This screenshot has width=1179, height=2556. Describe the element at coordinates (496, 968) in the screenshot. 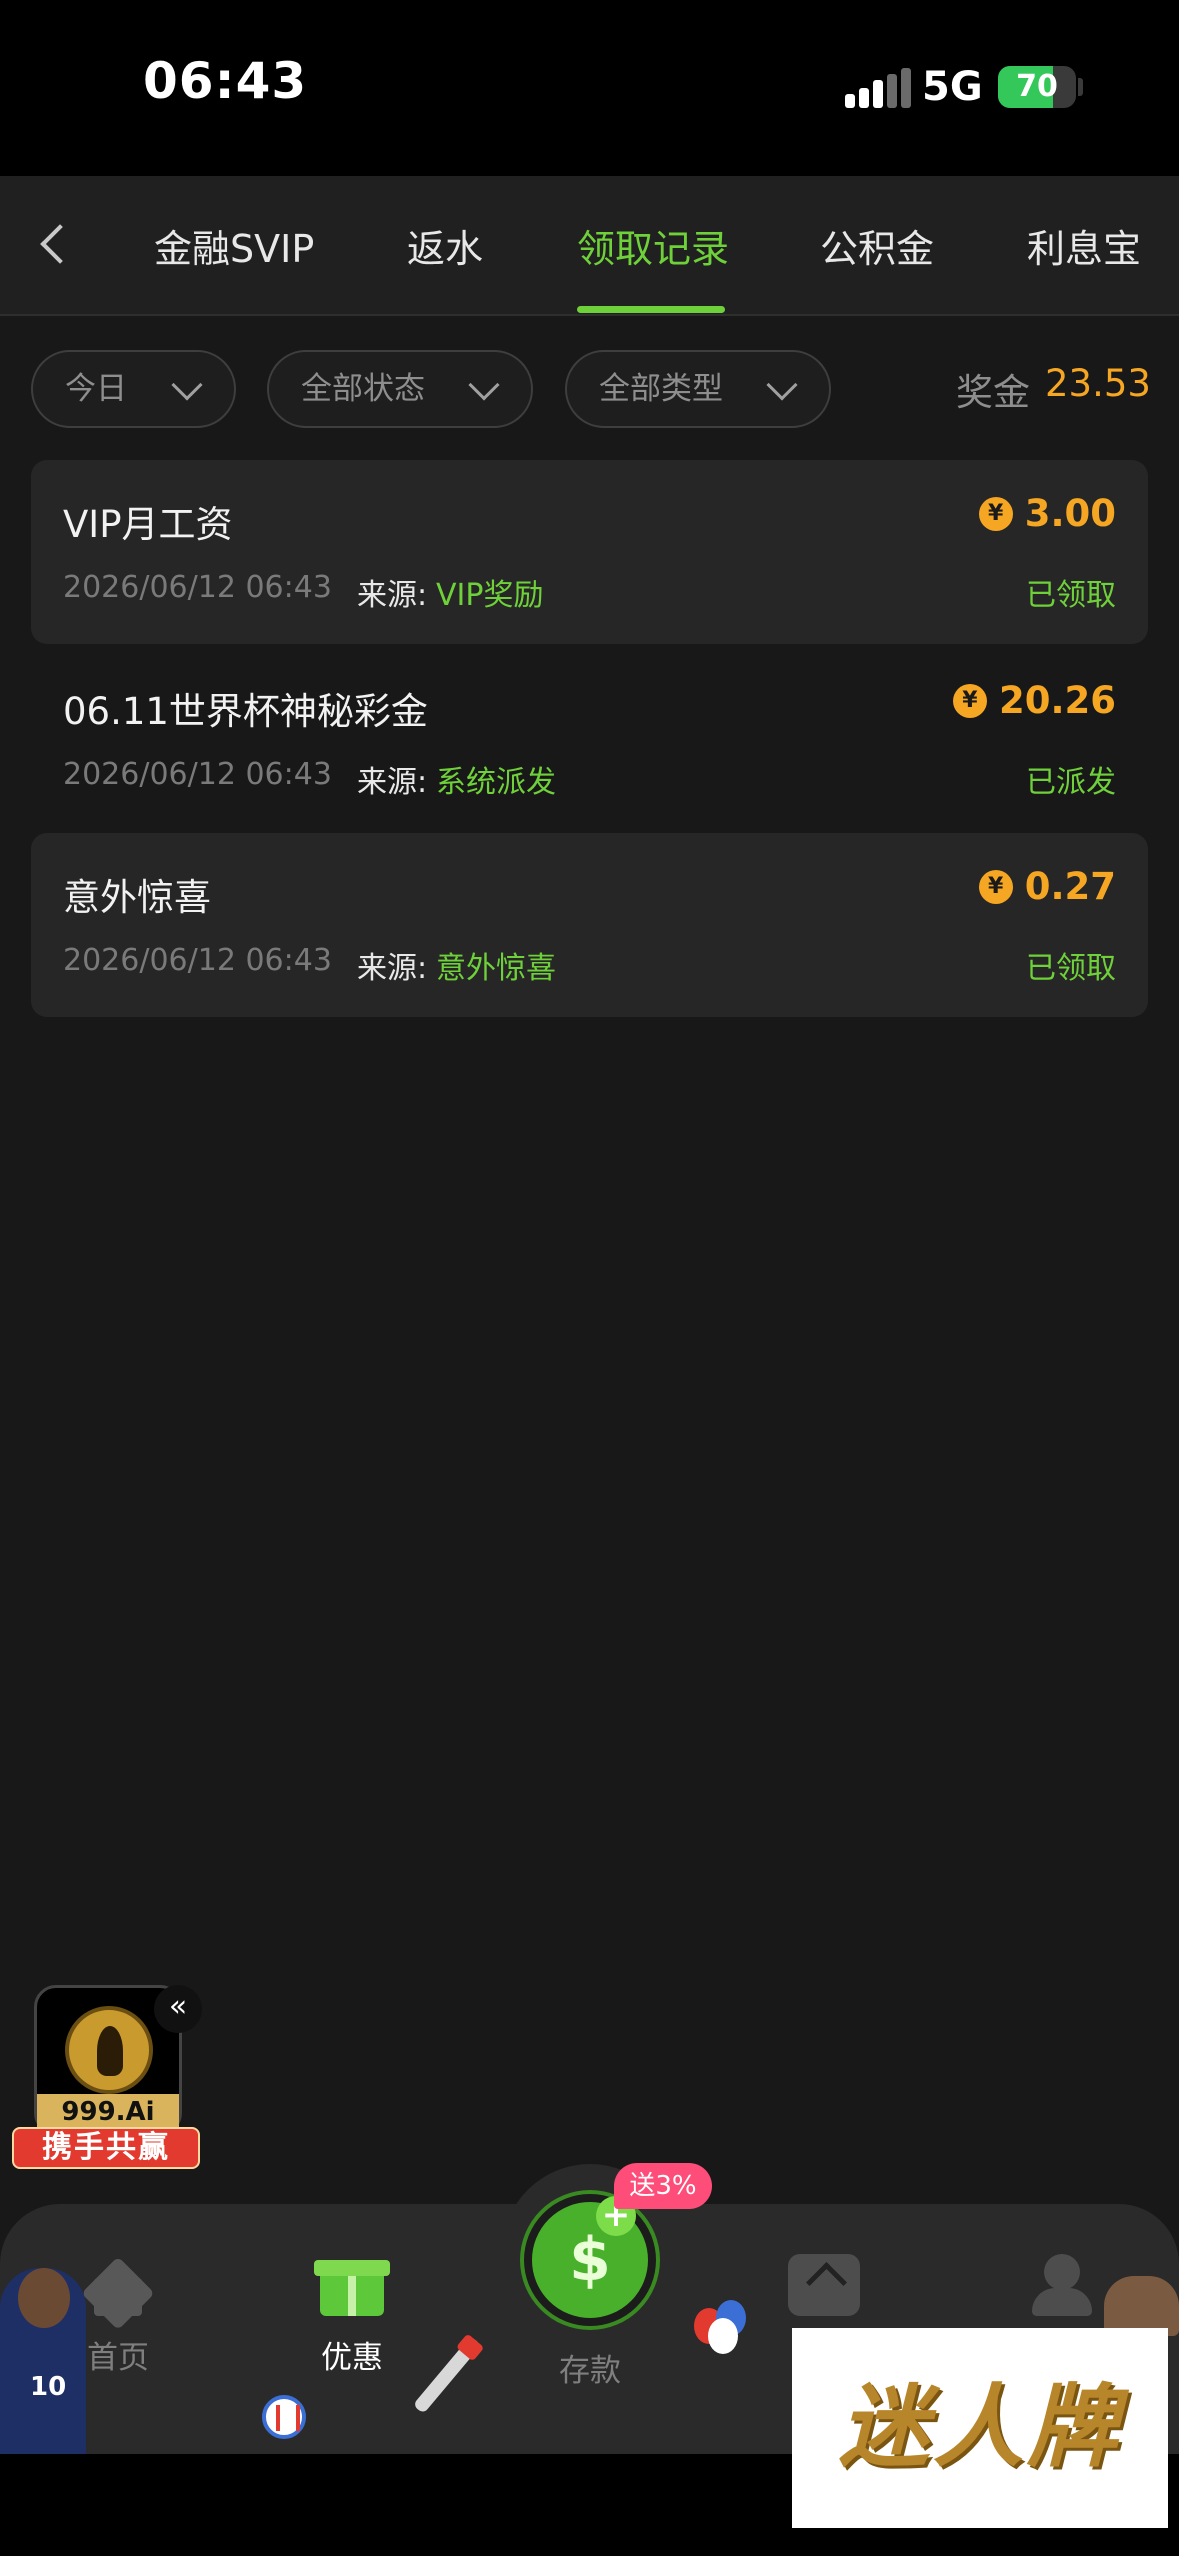

I see `record-source: 意外惊喜` at that location.